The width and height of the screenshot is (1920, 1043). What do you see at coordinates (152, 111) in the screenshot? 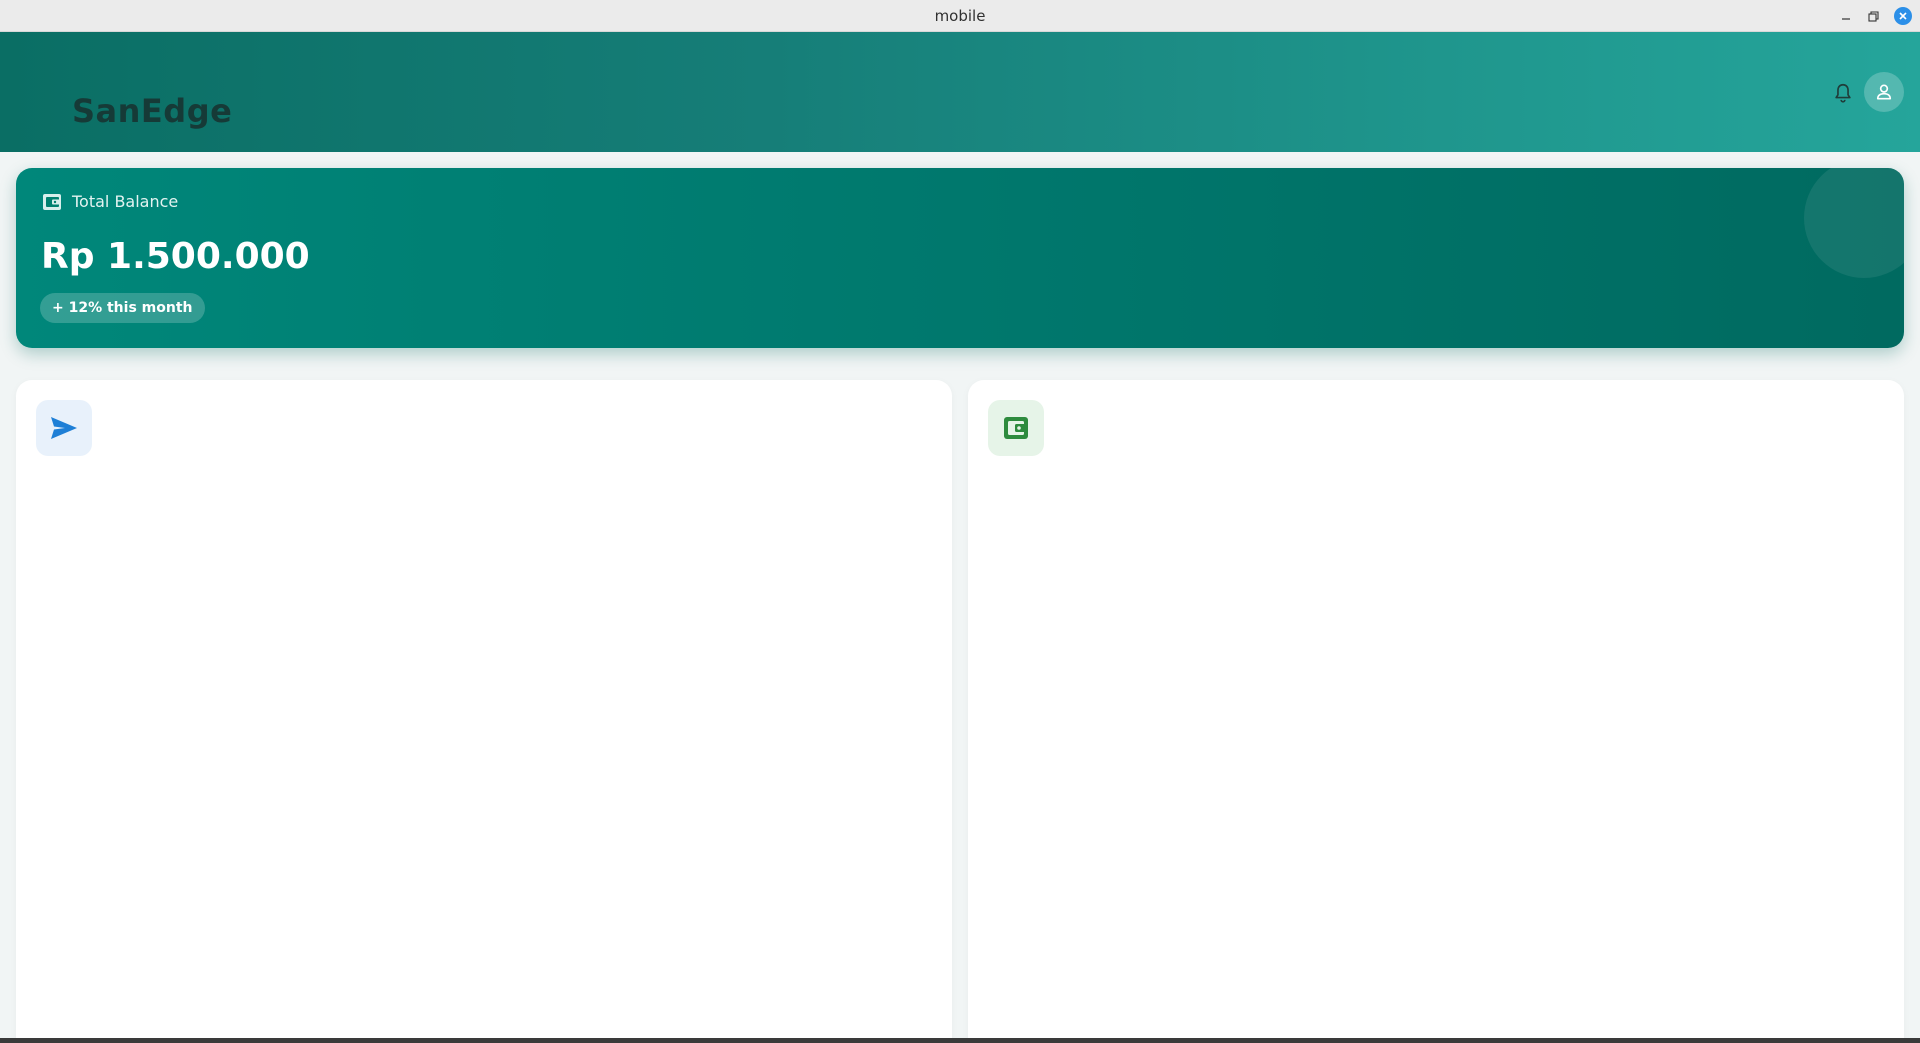
I see `app-title: SanEdge` at bounding box center [152, 111].